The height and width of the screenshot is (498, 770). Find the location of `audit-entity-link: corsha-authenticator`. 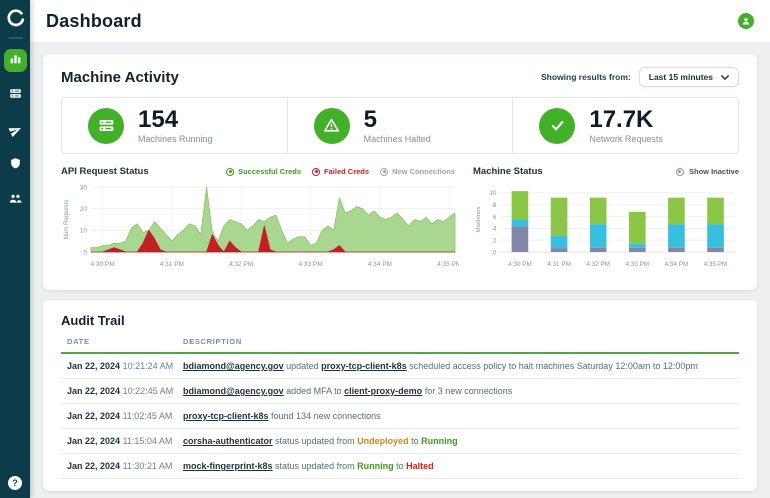

audit-entity-link: corsha-authenticator is located at coordinates (228, 441).